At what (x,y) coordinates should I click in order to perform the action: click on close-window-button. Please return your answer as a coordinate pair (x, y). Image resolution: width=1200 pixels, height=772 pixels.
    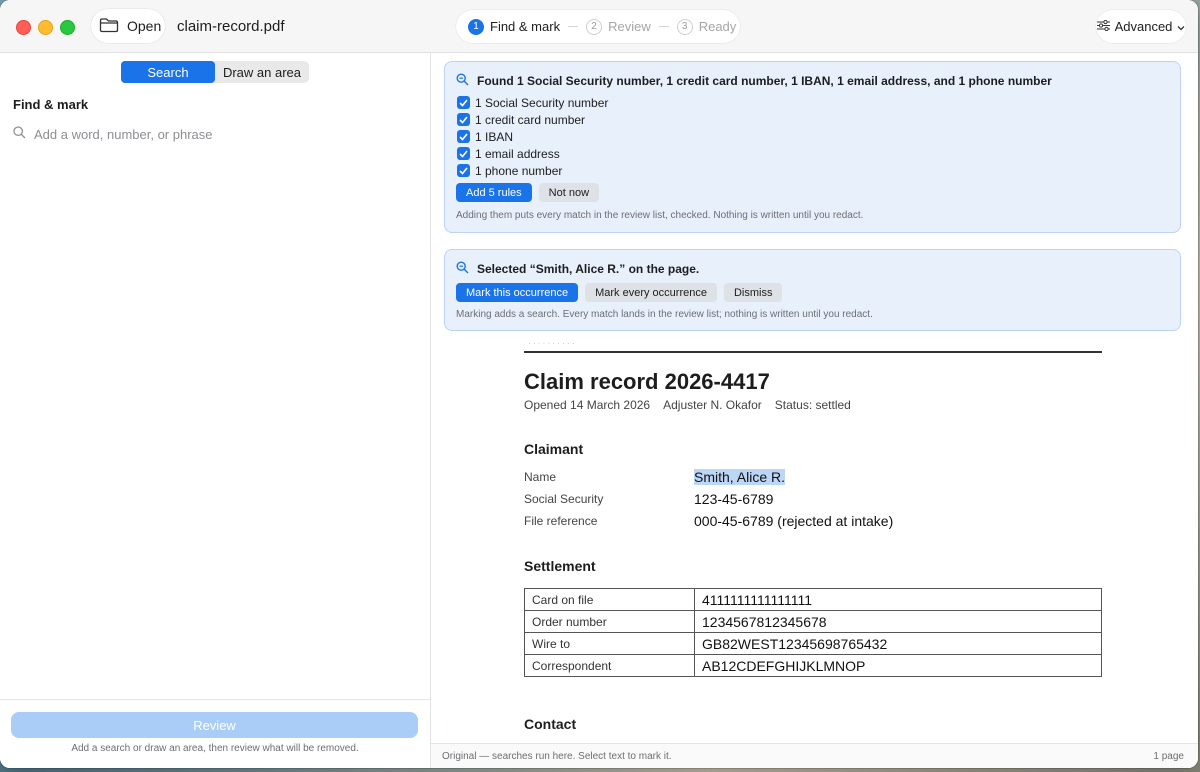
    Looking at the image, I should click on (23, 27).